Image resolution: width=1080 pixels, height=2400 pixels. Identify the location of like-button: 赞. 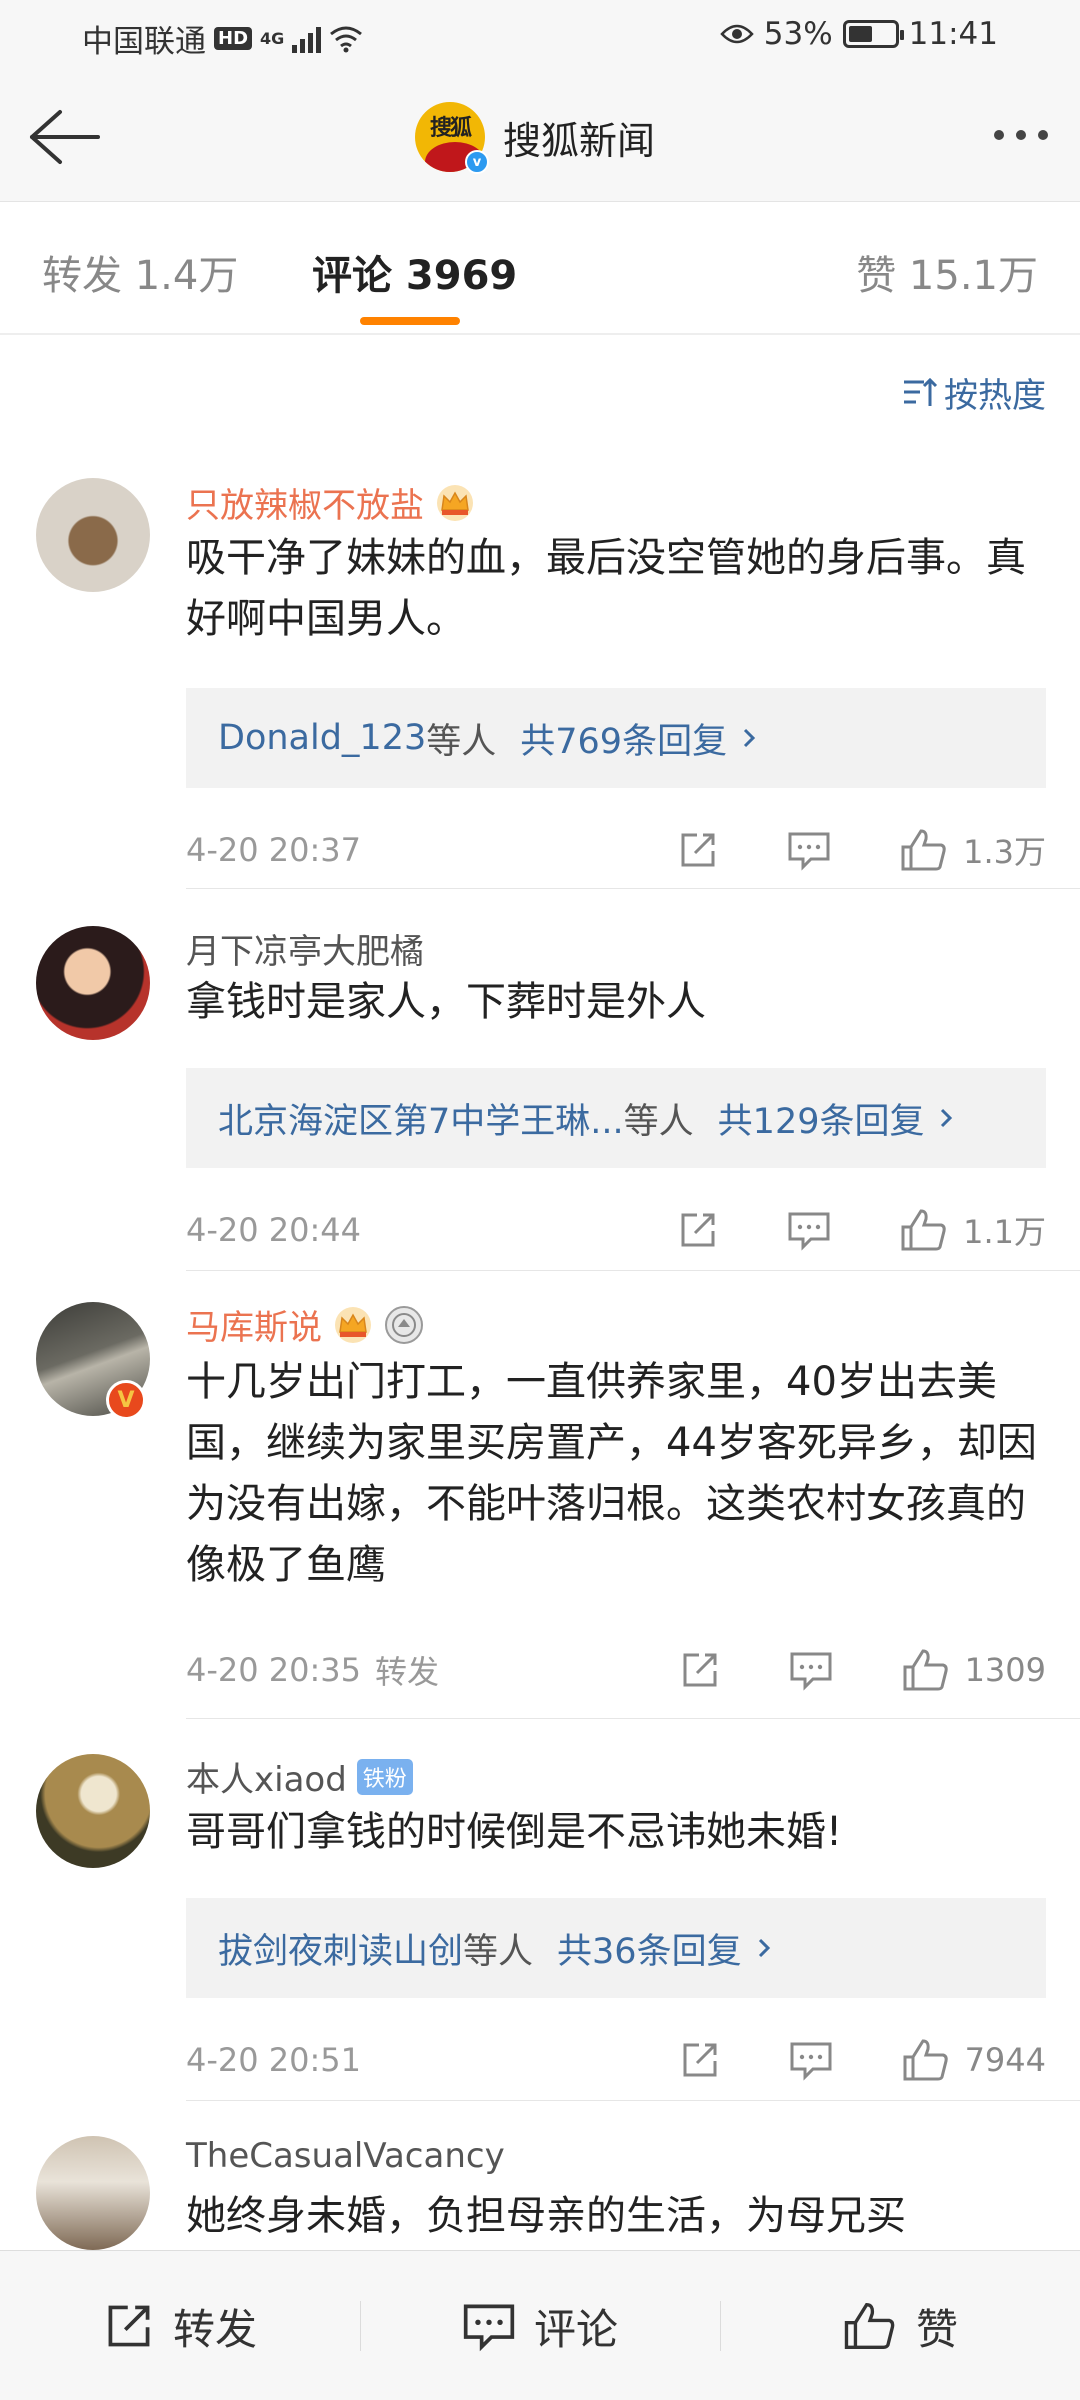
(900, 2325).